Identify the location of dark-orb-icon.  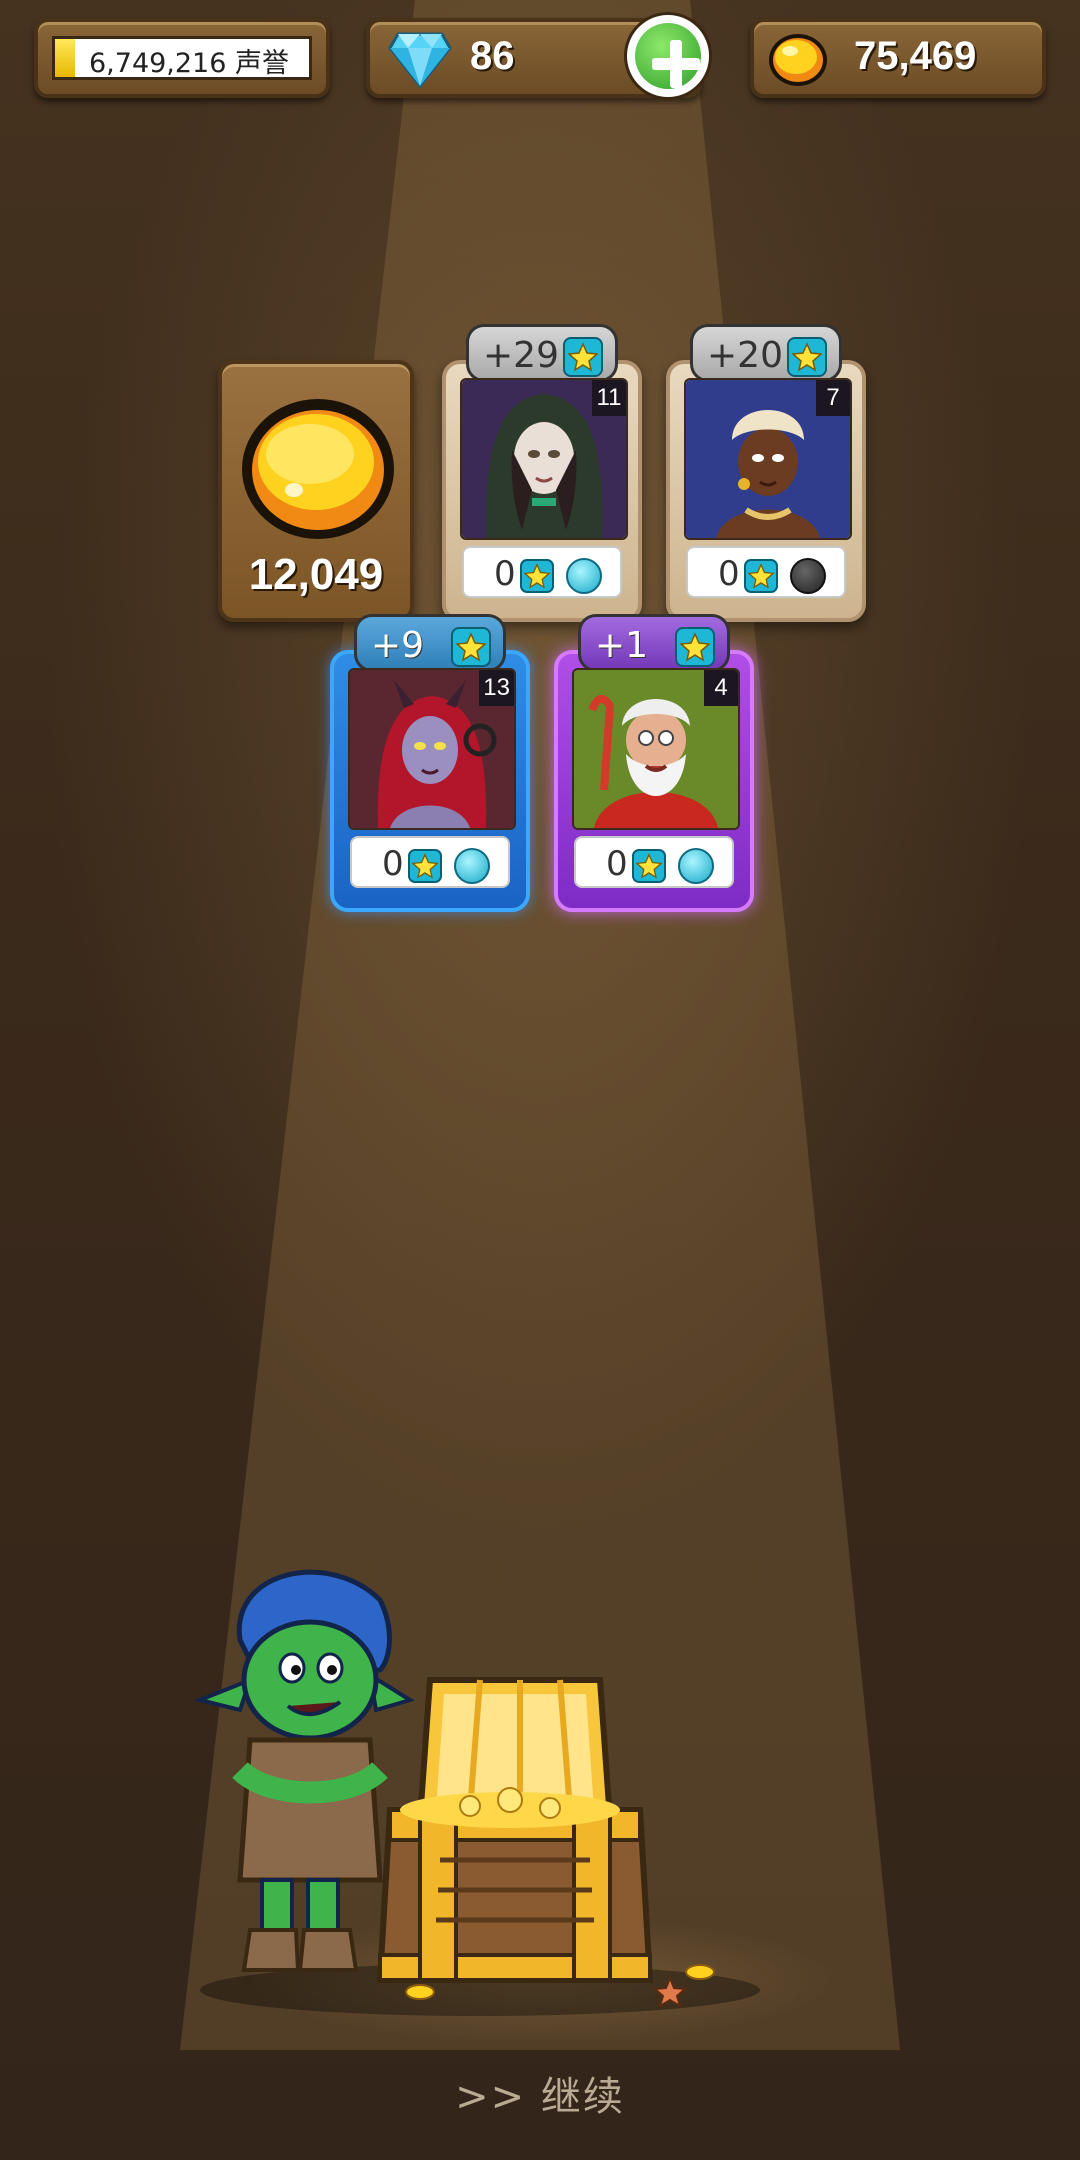
(808, 576).